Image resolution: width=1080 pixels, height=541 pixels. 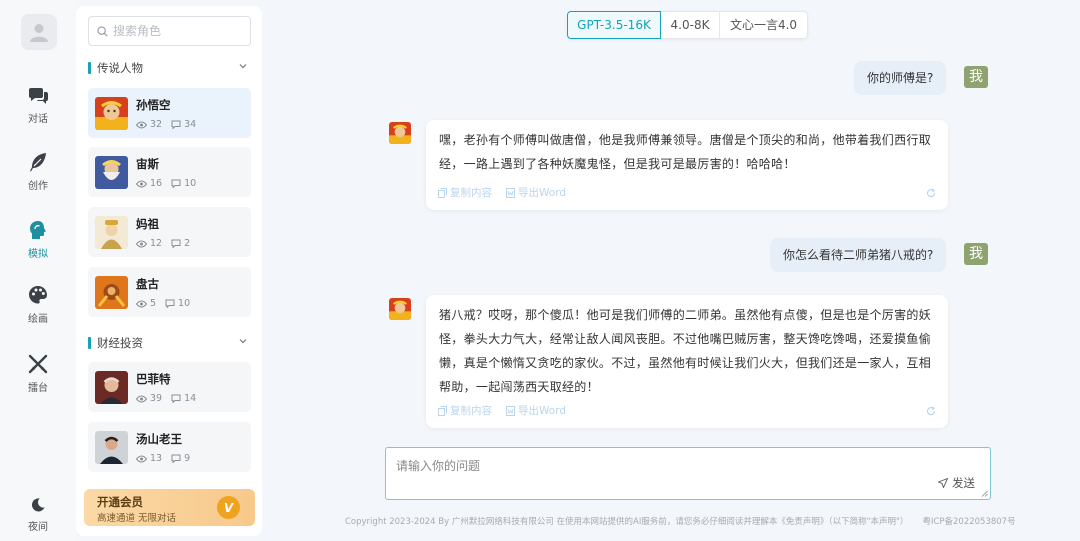 I want to click on role-name: 巴菲特, so click(x=153, y=379).